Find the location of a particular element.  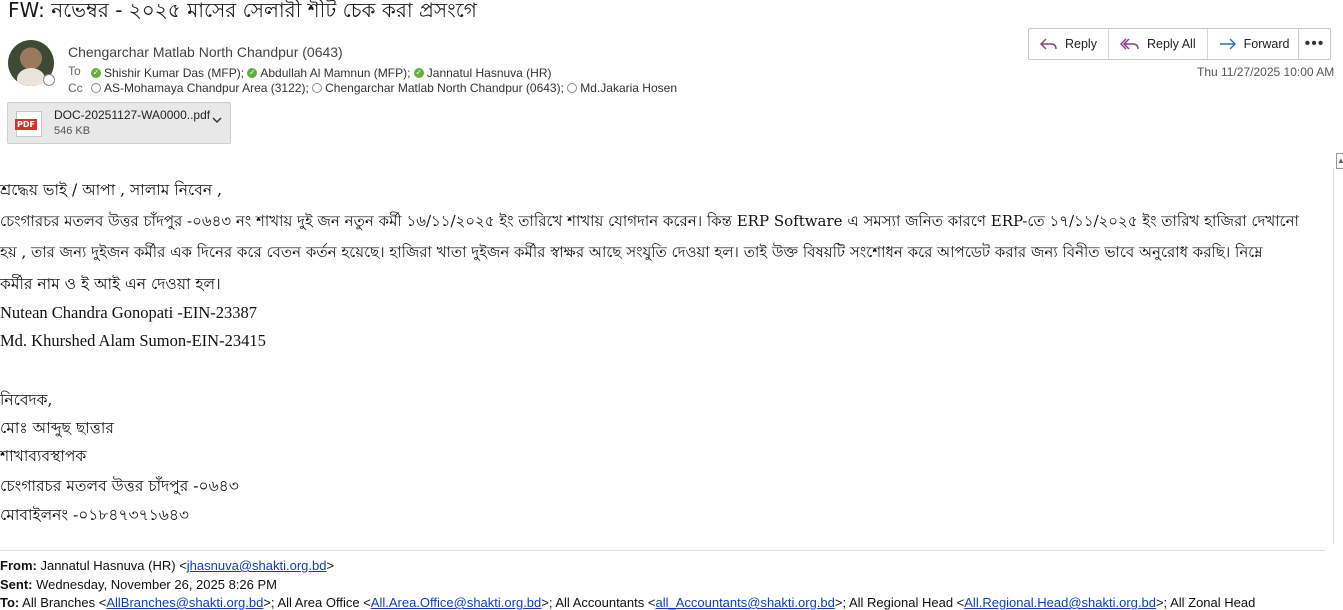

message-actions: Reply Reply All Forward is located at coordinates (1165, 44).